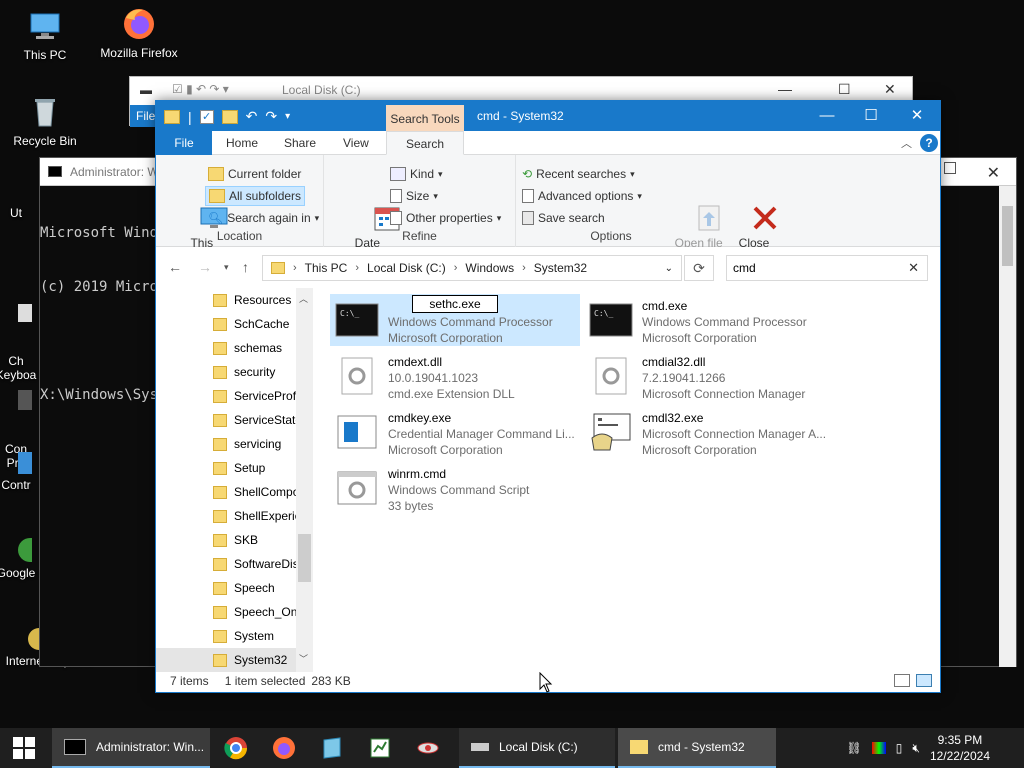 This screenshot has width=1024, height=768. I want to click on size-button: Size ▾, so click(414, 196).